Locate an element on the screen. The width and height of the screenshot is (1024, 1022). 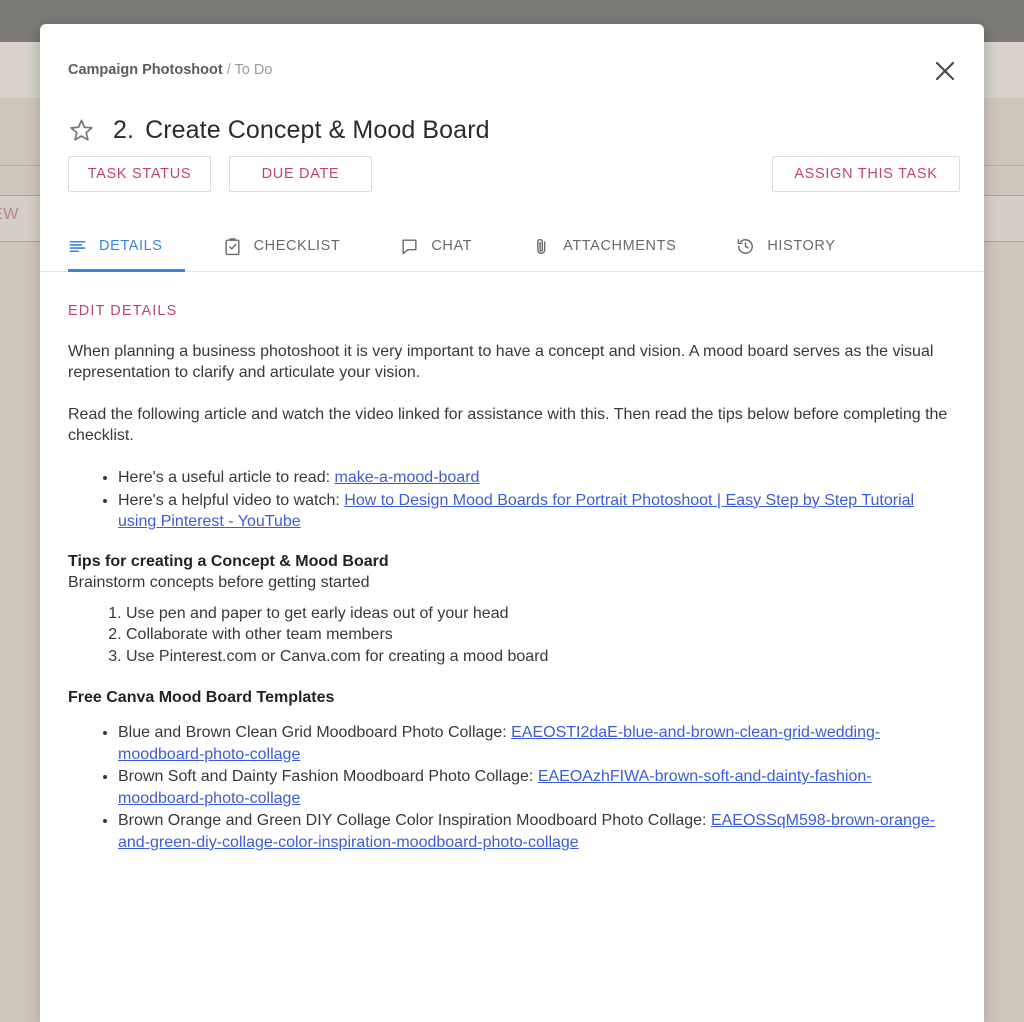
speech-bubble-icon is located at coordinates (409, 246).